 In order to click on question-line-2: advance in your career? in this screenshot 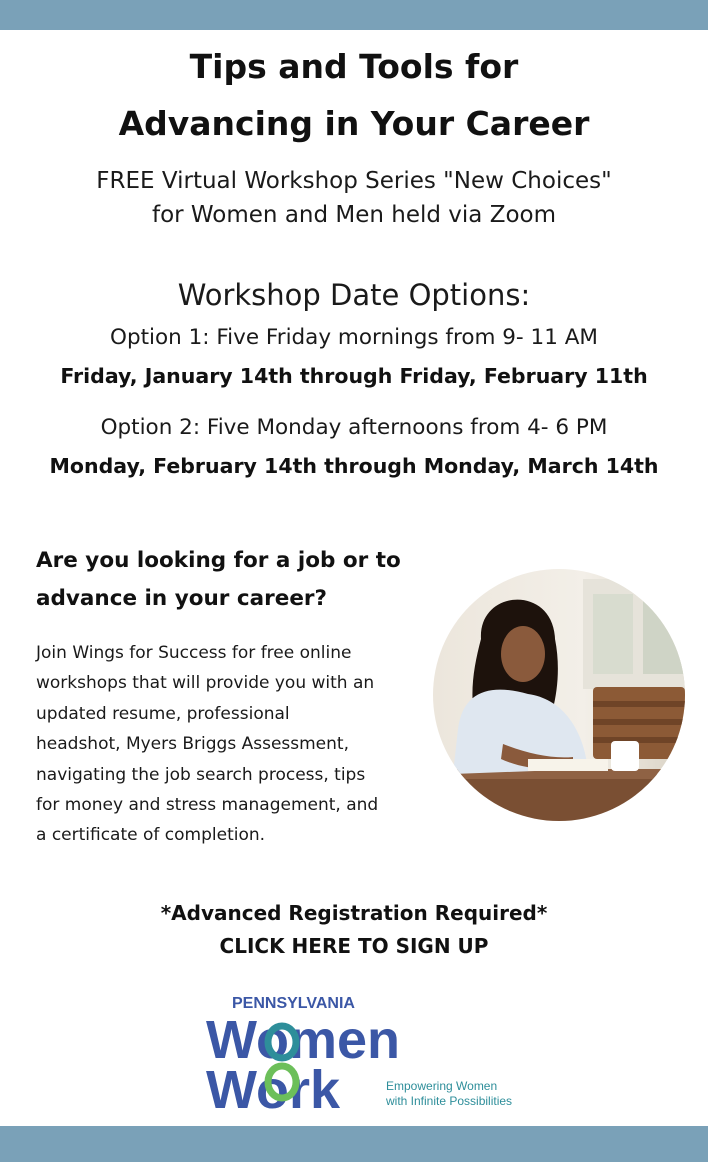, I will do `click(181, 598)`.